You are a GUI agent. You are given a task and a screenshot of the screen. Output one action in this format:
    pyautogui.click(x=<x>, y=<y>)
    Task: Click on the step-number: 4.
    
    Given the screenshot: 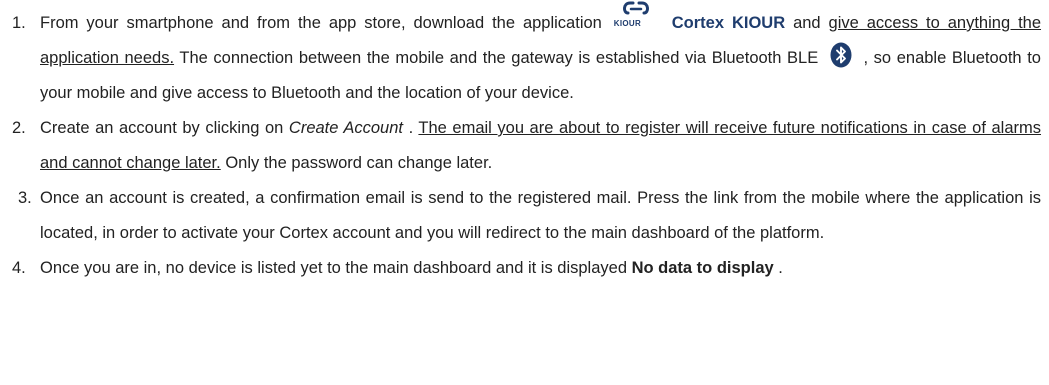 What is the action you would take?
    pyautogui.click(x=19, y=268)
    